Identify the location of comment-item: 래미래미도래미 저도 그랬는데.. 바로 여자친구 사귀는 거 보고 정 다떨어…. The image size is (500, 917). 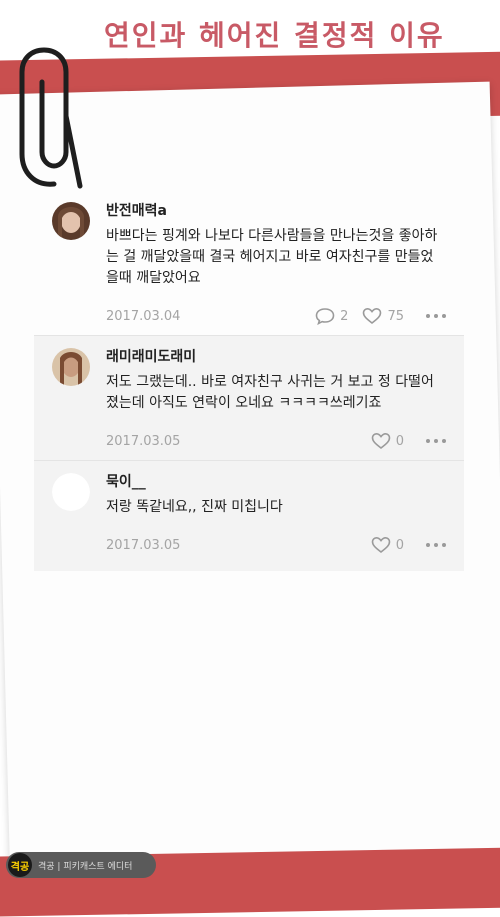
(249, 398).